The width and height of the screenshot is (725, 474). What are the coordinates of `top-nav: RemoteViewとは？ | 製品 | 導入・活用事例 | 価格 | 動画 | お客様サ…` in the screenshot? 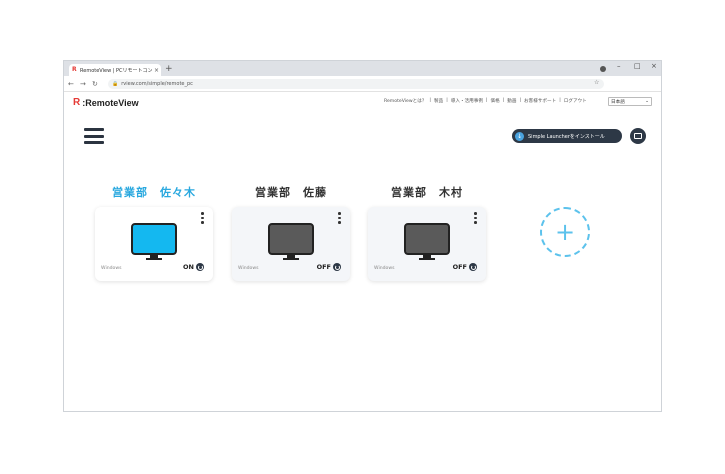 It's located at (485, 101).